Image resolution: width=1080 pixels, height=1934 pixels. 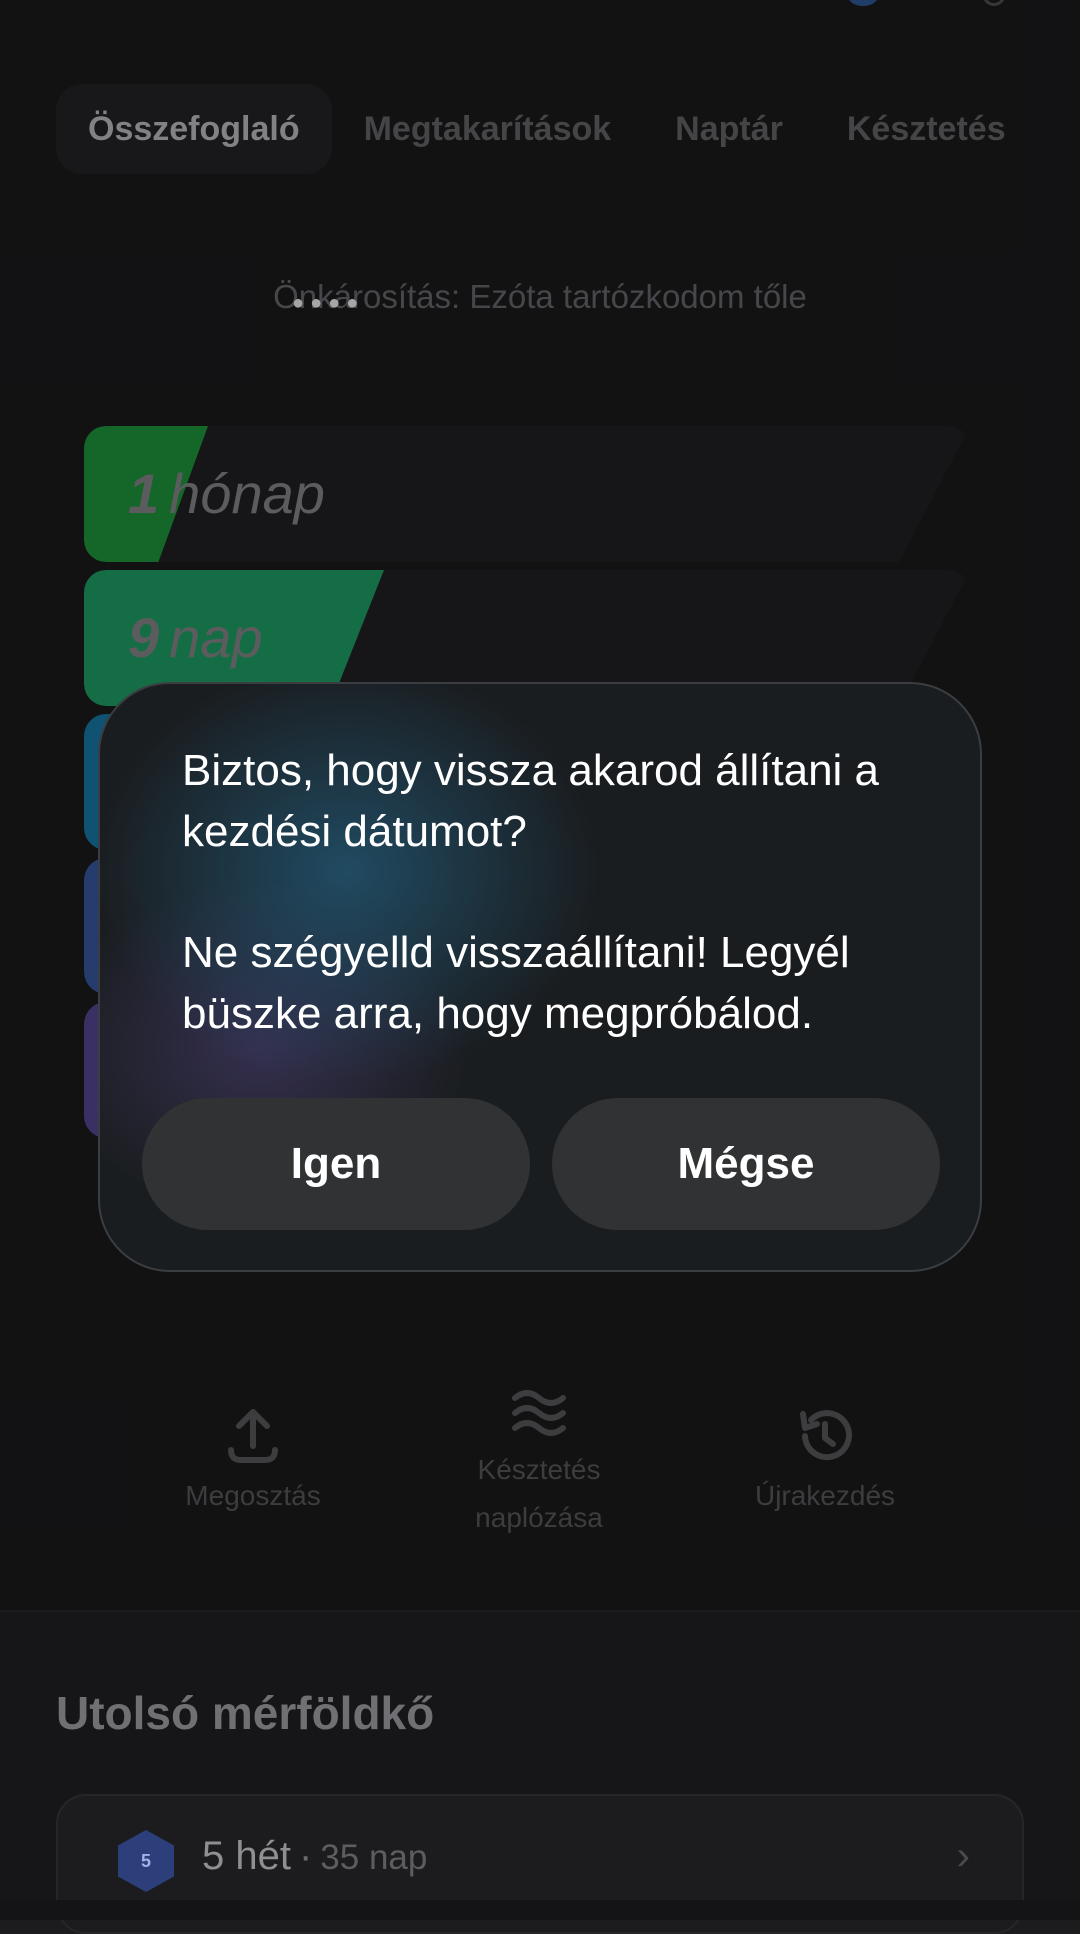 What do you see at coordinates (314, 1856) in the screenshot?
I see `milestone-text: 5 hét · 35 nap` at bounding box center [314, 1856].